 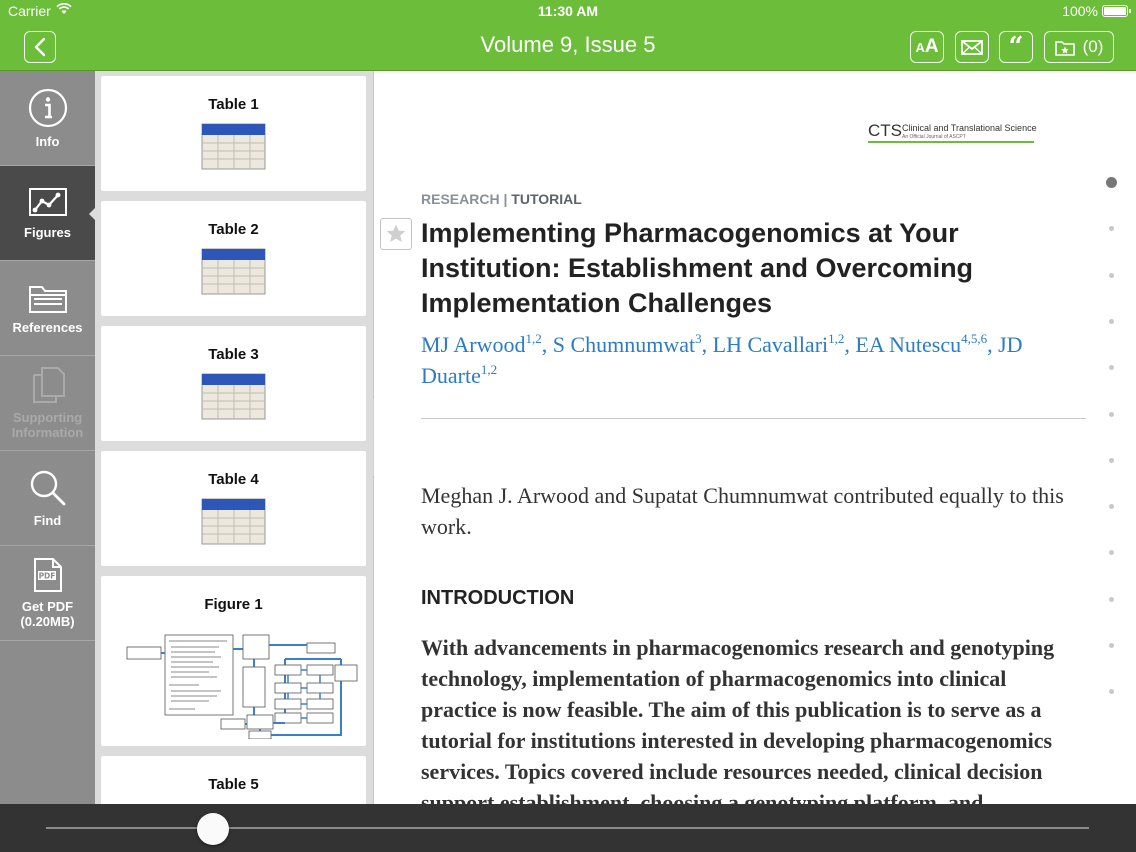 I want to click on cite-button: “, so click(x=1016, y=47).